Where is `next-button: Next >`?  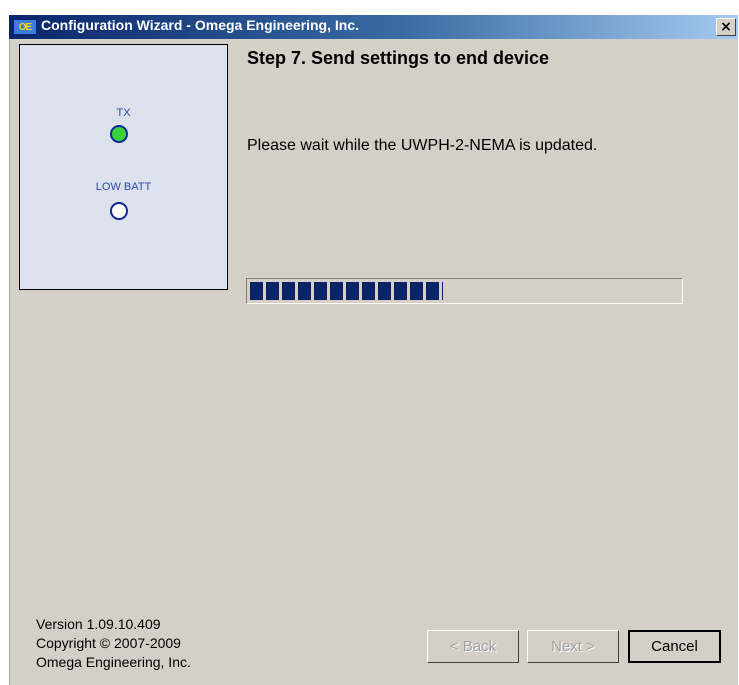
next-button: Next > is located at coordinates (573, 646).